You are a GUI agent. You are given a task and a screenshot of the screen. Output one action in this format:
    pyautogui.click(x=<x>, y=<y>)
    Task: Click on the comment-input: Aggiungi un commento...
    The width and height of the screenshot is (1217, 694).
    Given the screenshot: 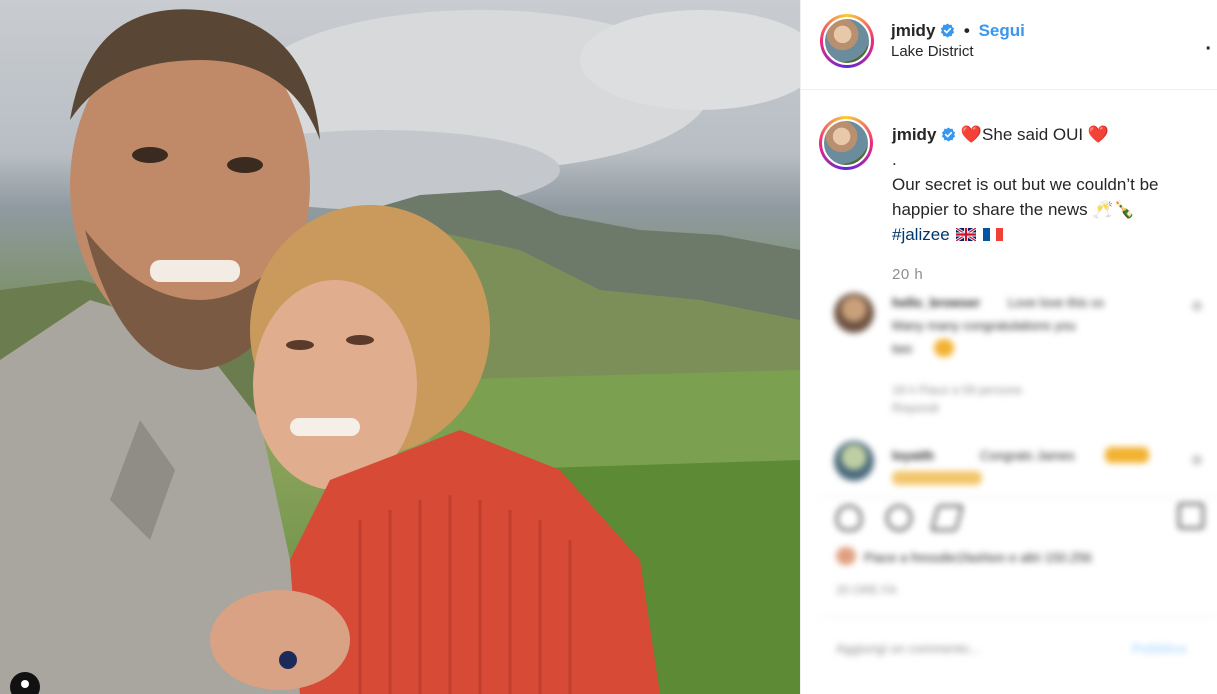 What is the action you would take?
    pyautogui.click(x=908, y=648)
    